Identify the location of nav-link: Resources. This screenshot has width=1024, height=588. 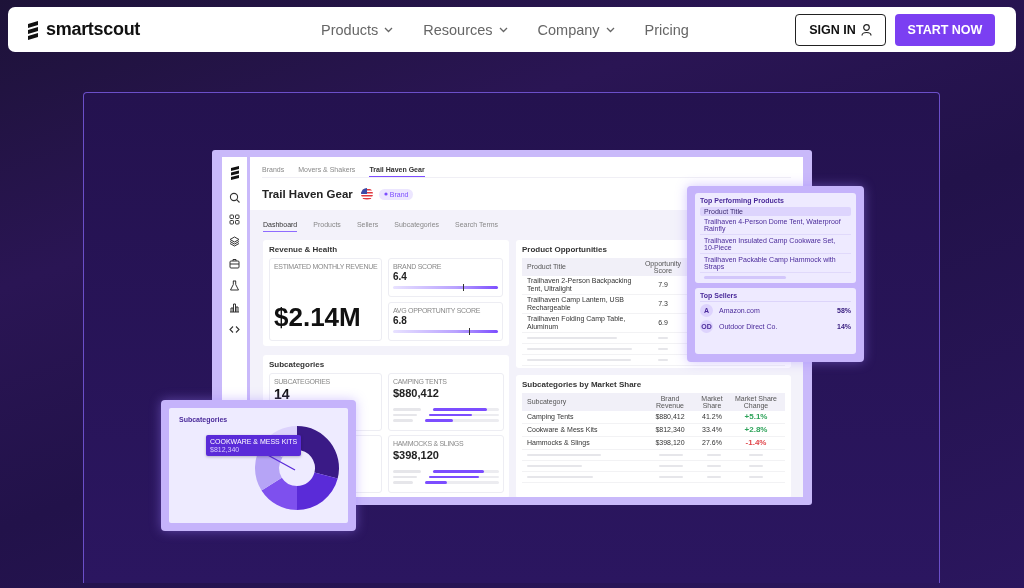
(465, 29).